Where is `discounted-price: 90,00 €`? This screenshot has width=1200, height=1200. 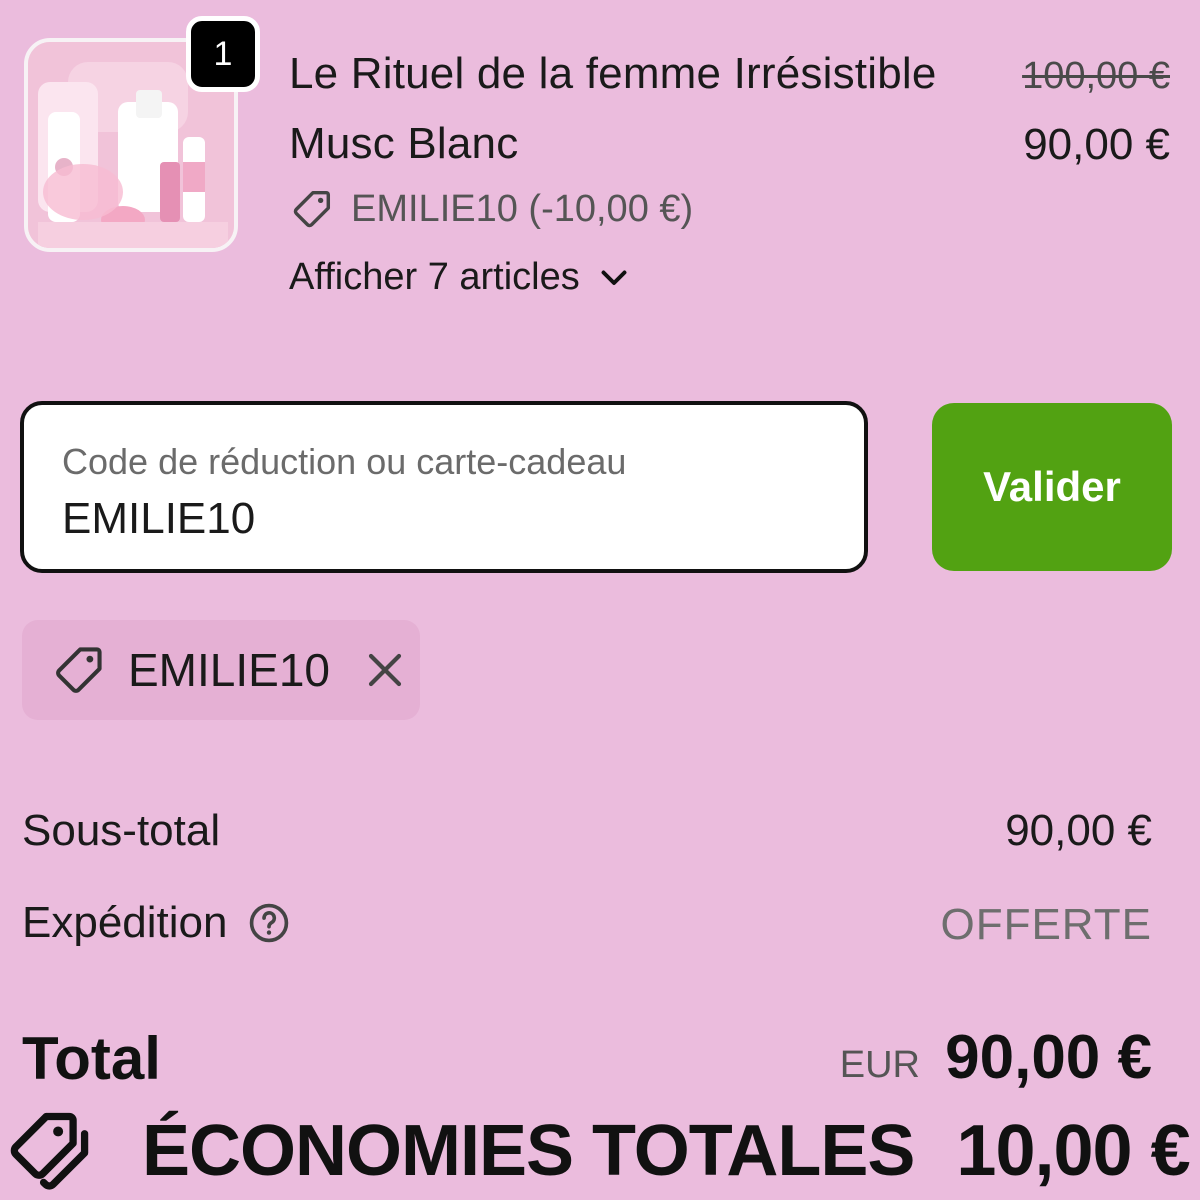
discounted-price: 90,00 € is located at coordinates (1096, 144).